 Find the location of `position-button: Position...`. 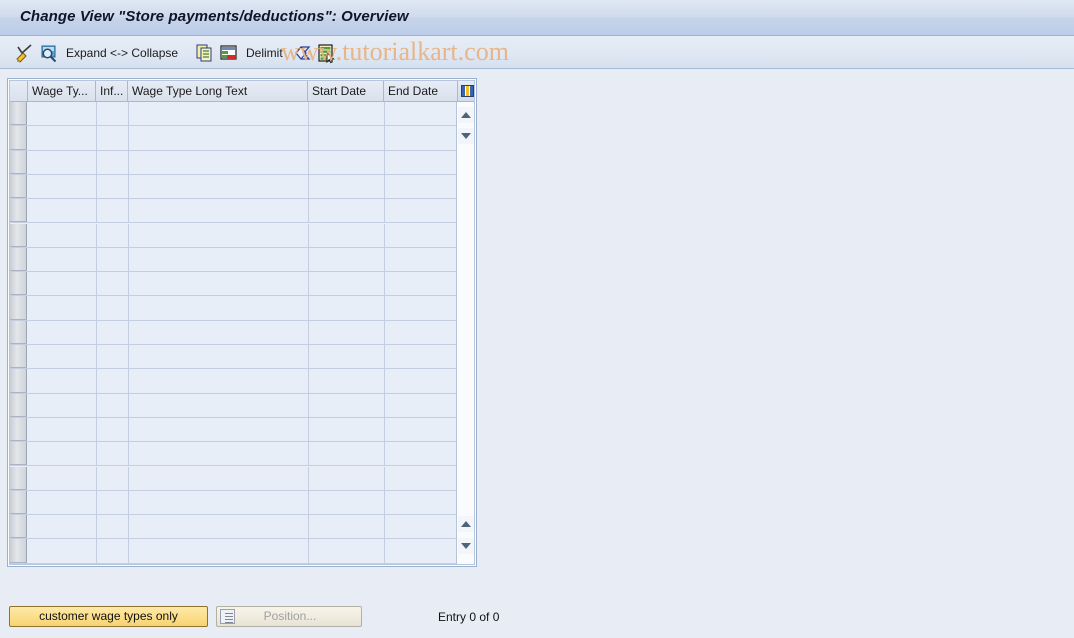

position-button: Position... is located at coordinates (289, 616).